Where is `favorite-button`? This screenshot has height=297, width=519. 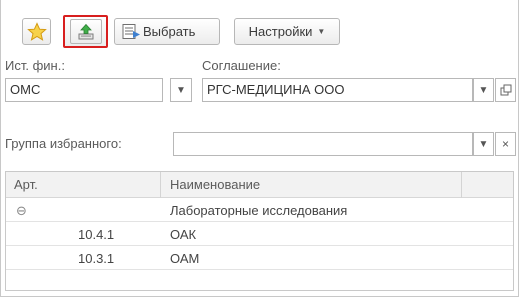 favorite-button is located at coordinates (36, 31).